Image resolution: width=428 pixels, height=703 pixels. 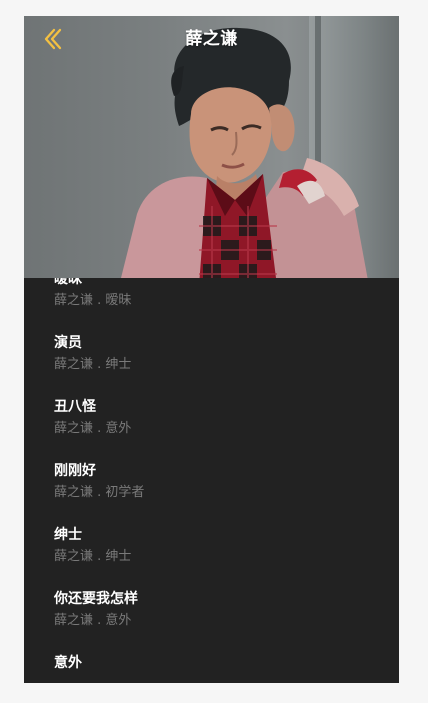 What do you see at coordinates (99, 492) in the screenshot?
I see `song-artist-album: 薛之谦 . 初学者` at bounding box center [99, 492].